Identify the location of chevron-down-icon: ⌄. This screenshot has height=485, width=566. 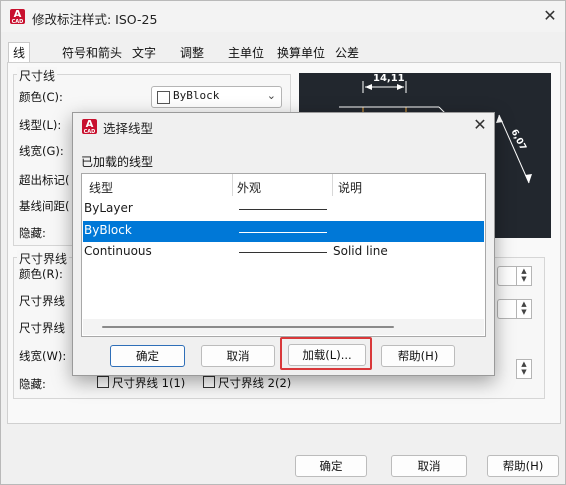
(271, 95).